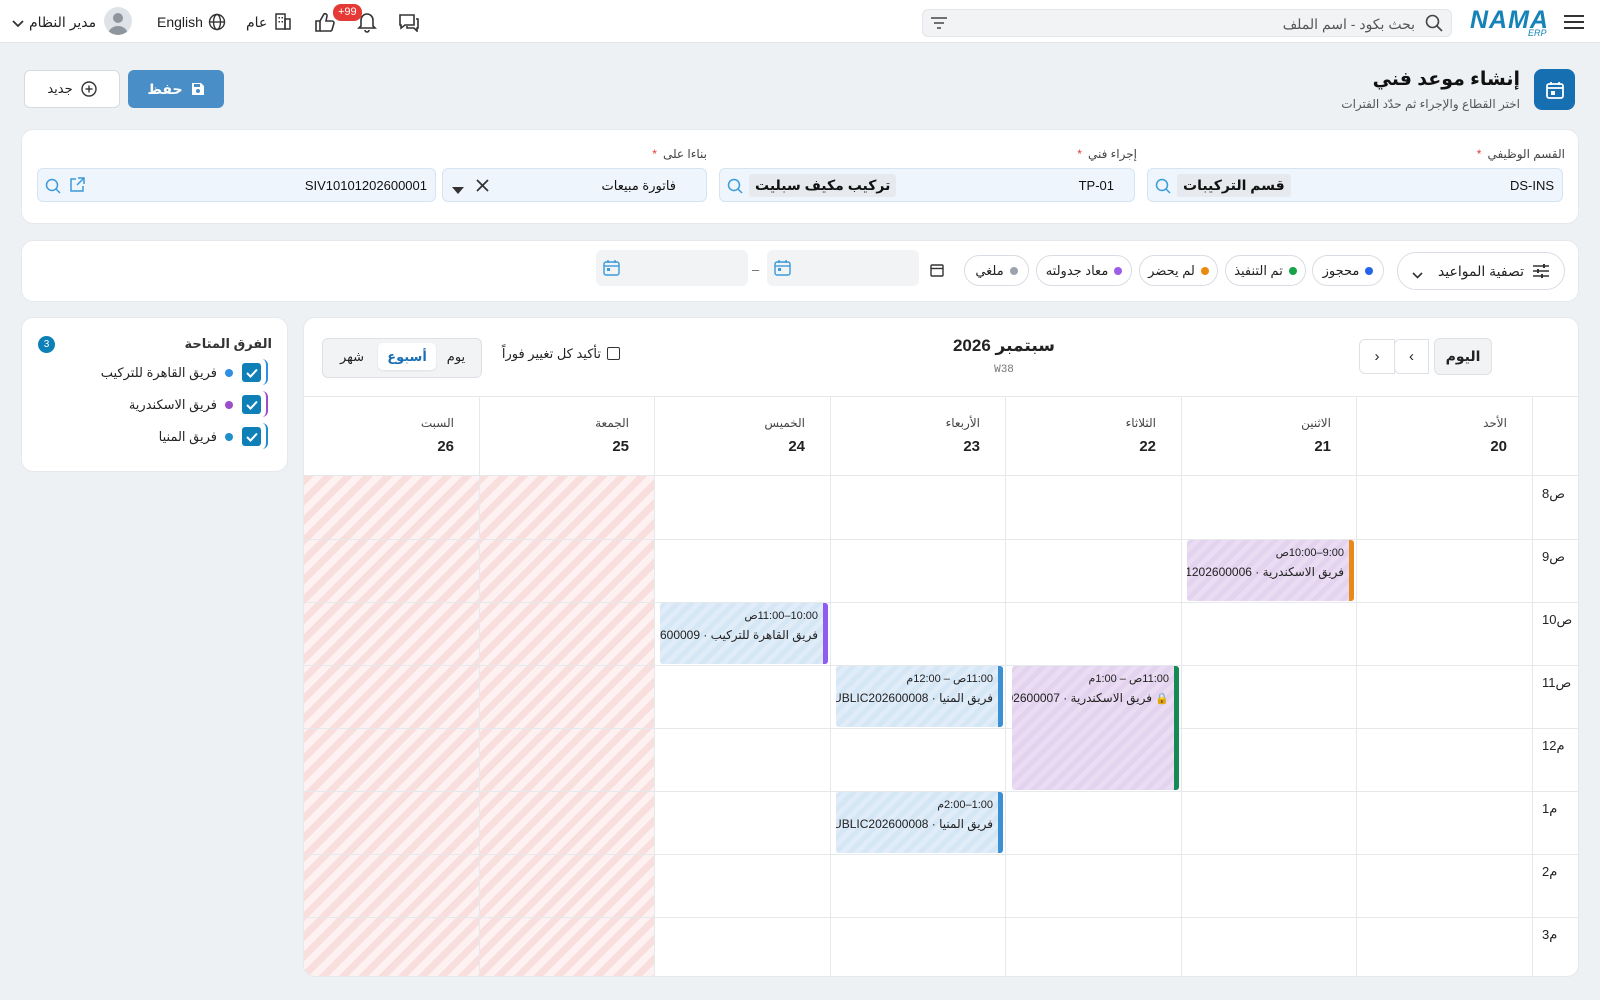 This screenshot has height=1000, width=1600. I want to click on based-on-type-value: فاتورة مبيعات, so click(639, 185).